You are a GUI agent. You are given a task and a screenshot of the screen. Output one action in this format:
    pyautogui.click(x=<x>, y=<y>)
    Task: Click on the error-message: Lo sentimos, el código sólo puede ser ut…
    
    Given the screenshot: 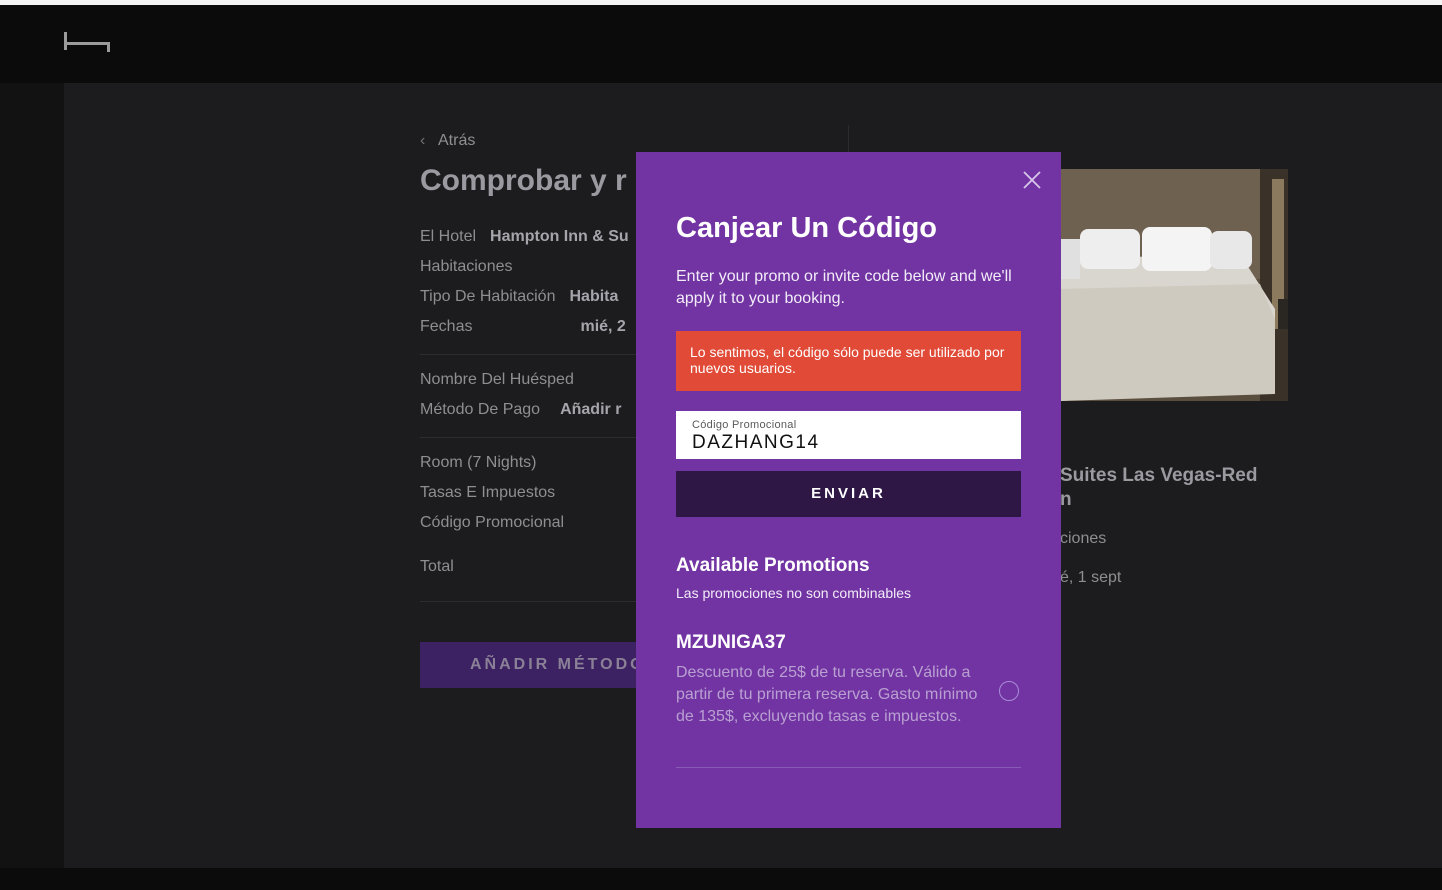 What is the action you would take?
    pyautogui.click(x=848, y=361)
    